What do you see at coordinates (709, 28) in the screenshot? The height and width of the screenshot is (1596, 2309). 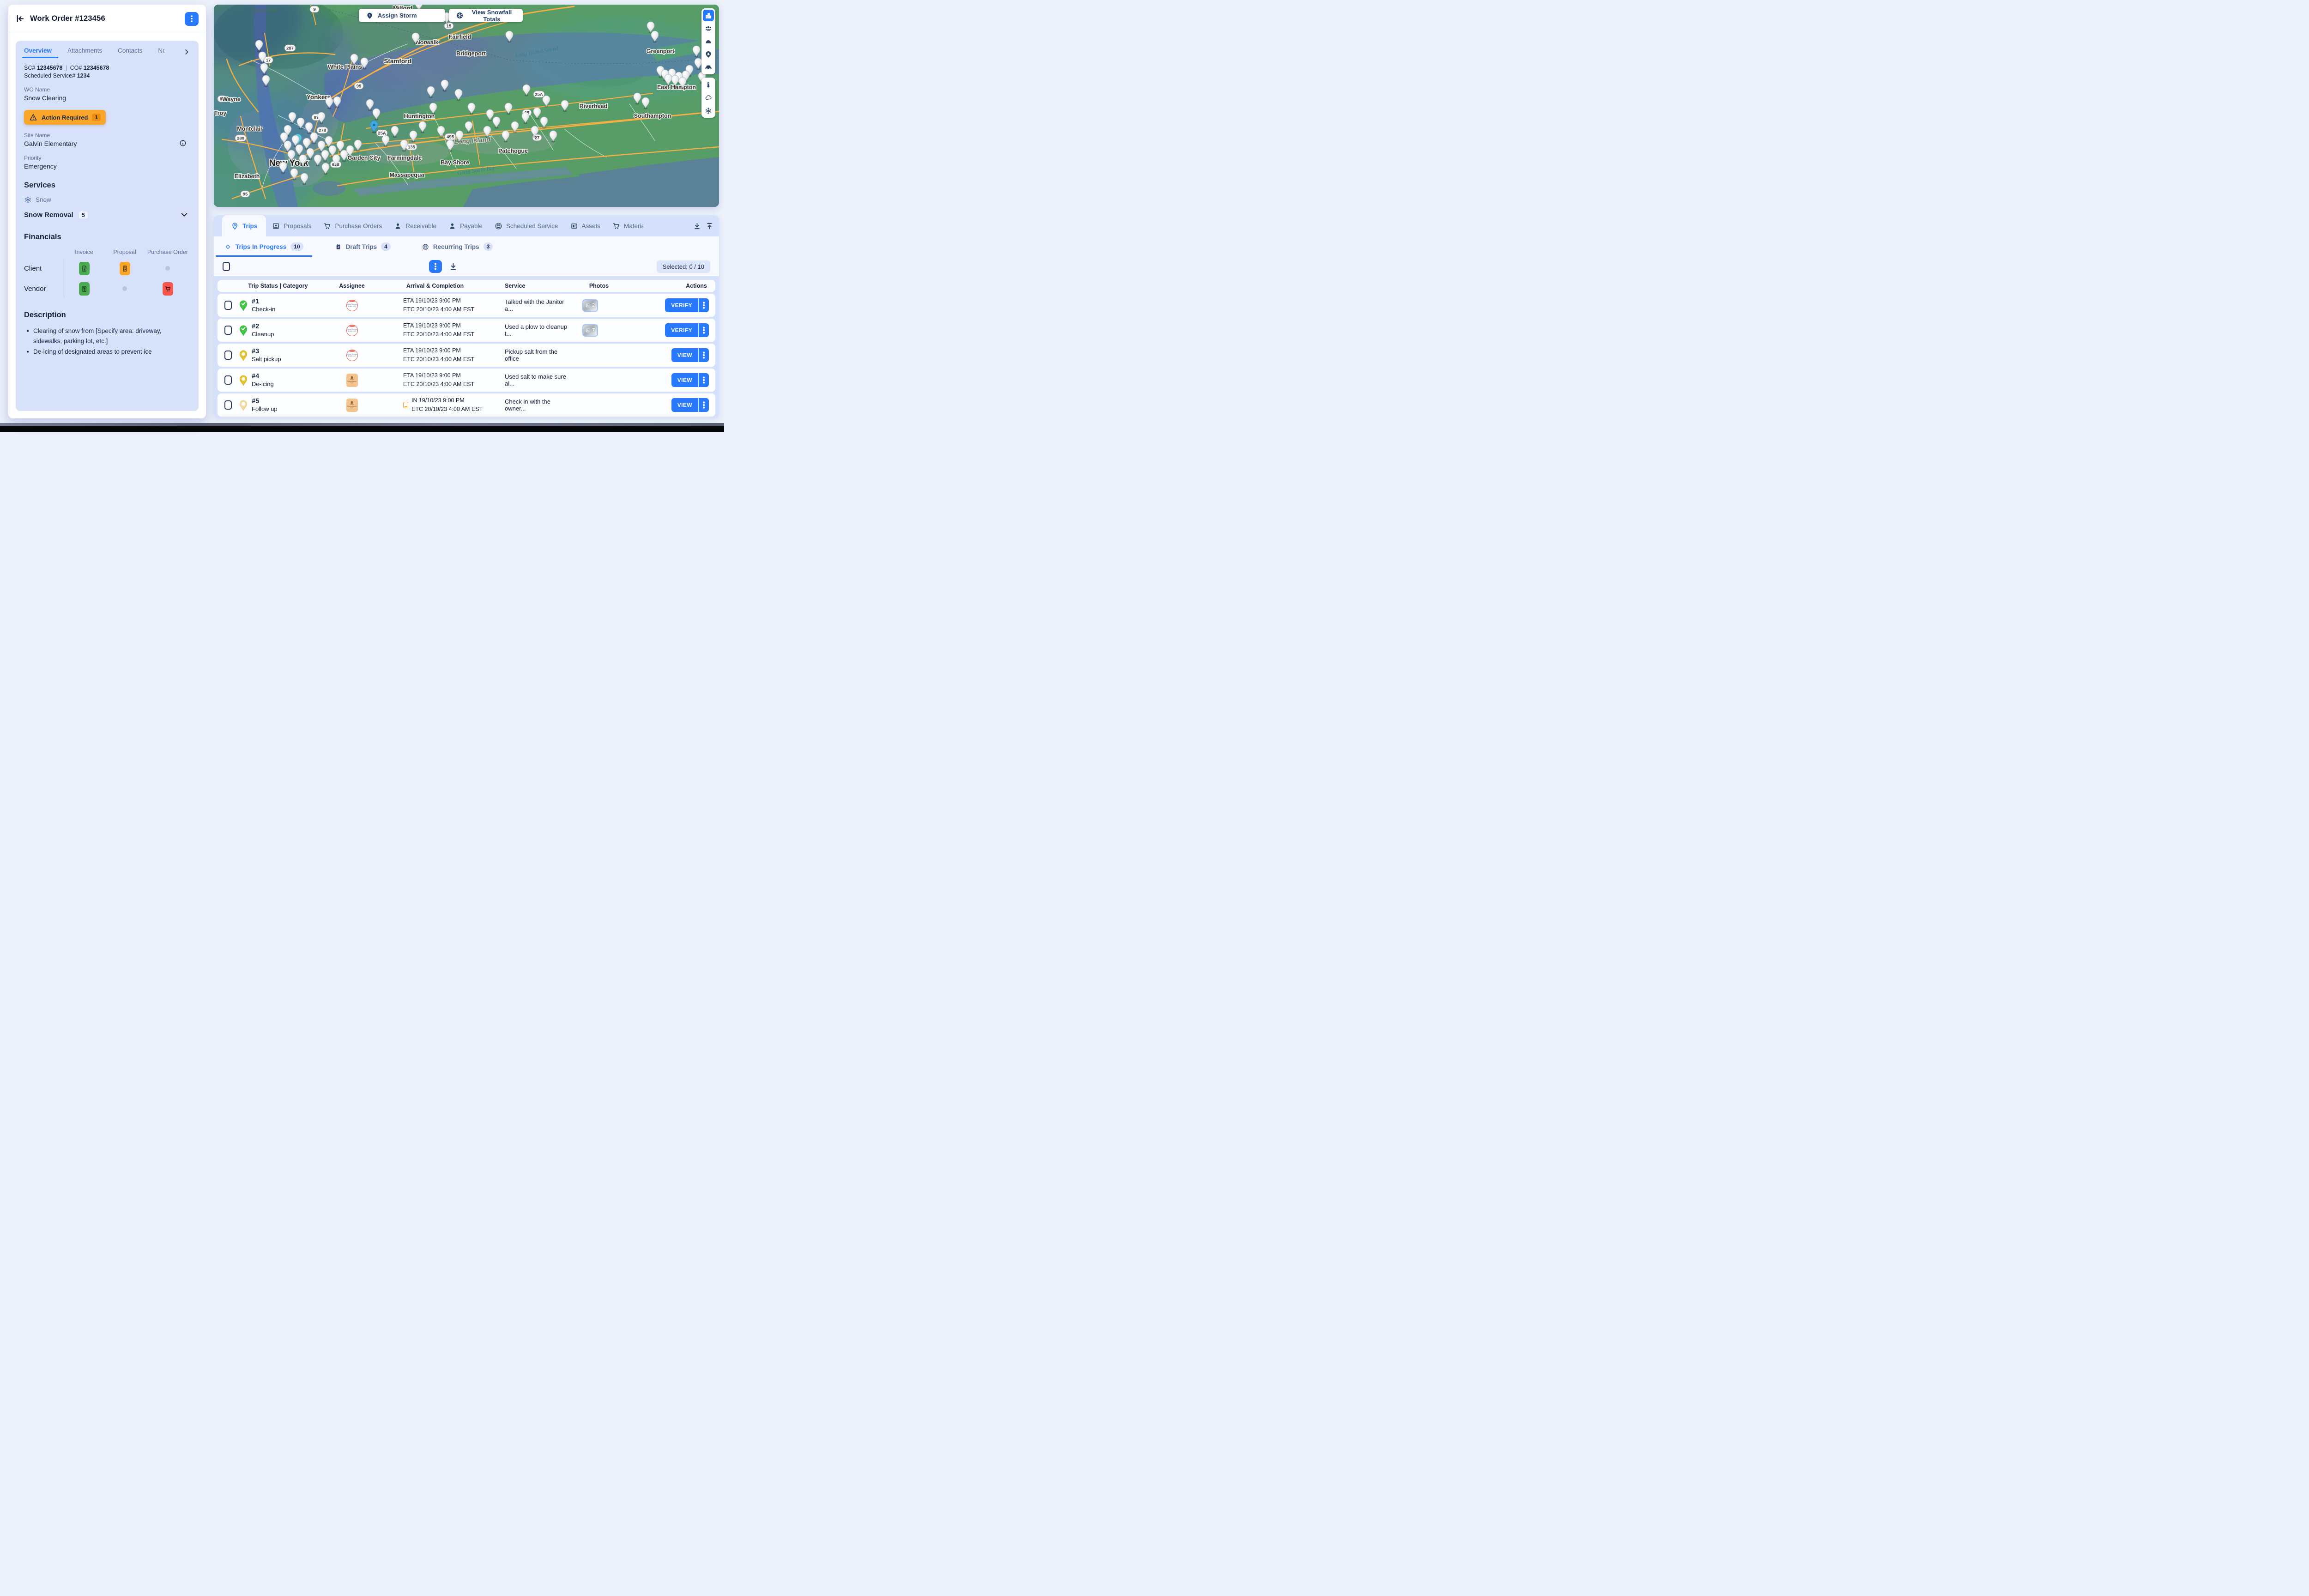 I see `crews-layer-button` at bounding box center [709, 28].